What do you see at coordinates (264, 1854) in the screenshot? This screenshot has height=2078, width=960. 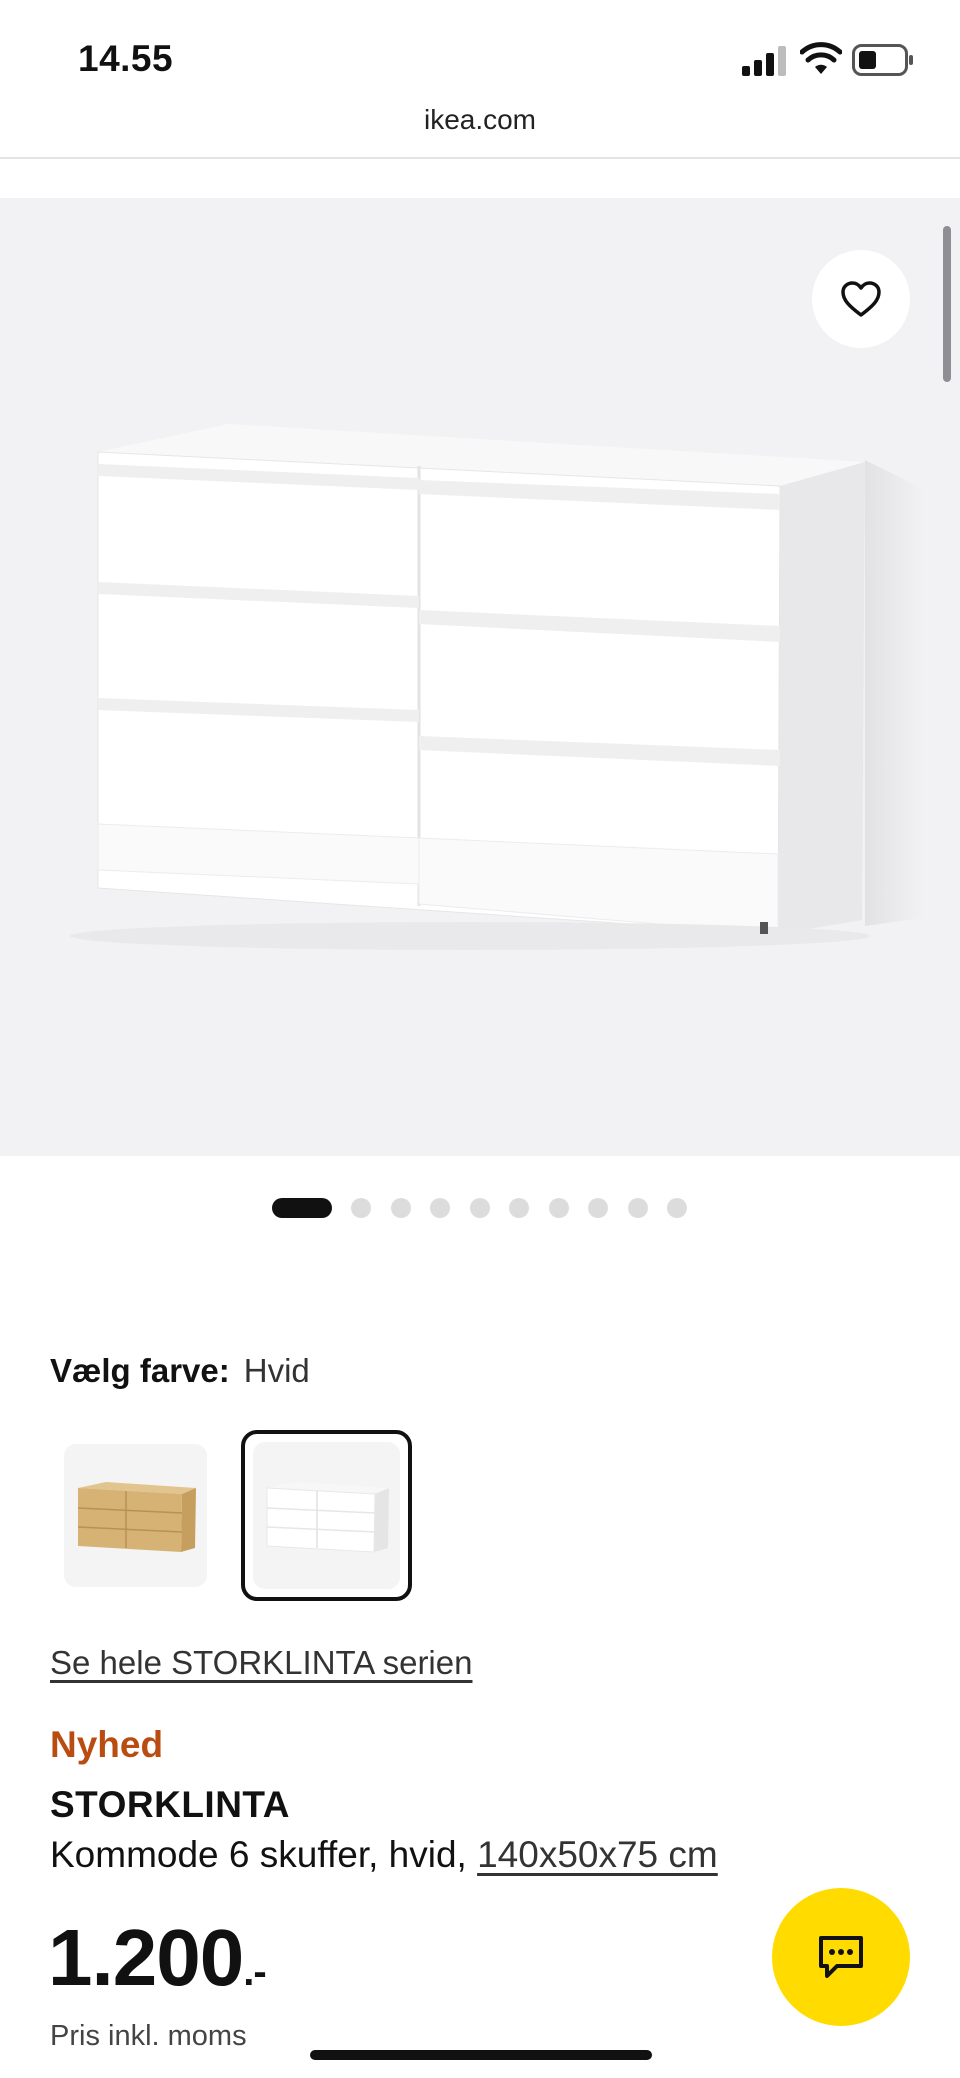 I see `product-description-text: Kommode 6 skuffer, hvid,` at bounding box center [264, 1854].